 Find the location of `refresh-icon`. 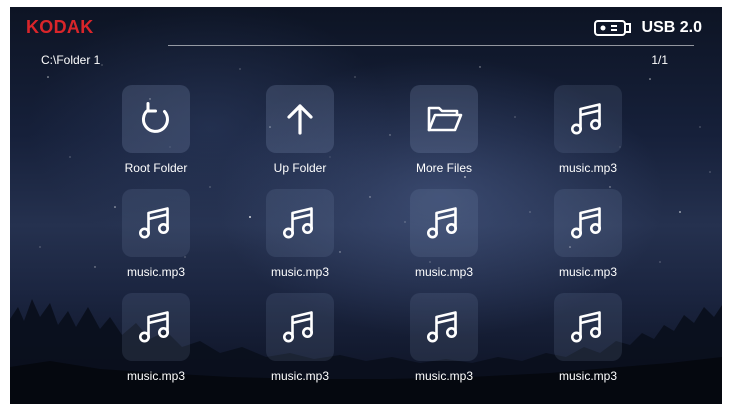

refresh-icon is located at coordinates (155, 117).